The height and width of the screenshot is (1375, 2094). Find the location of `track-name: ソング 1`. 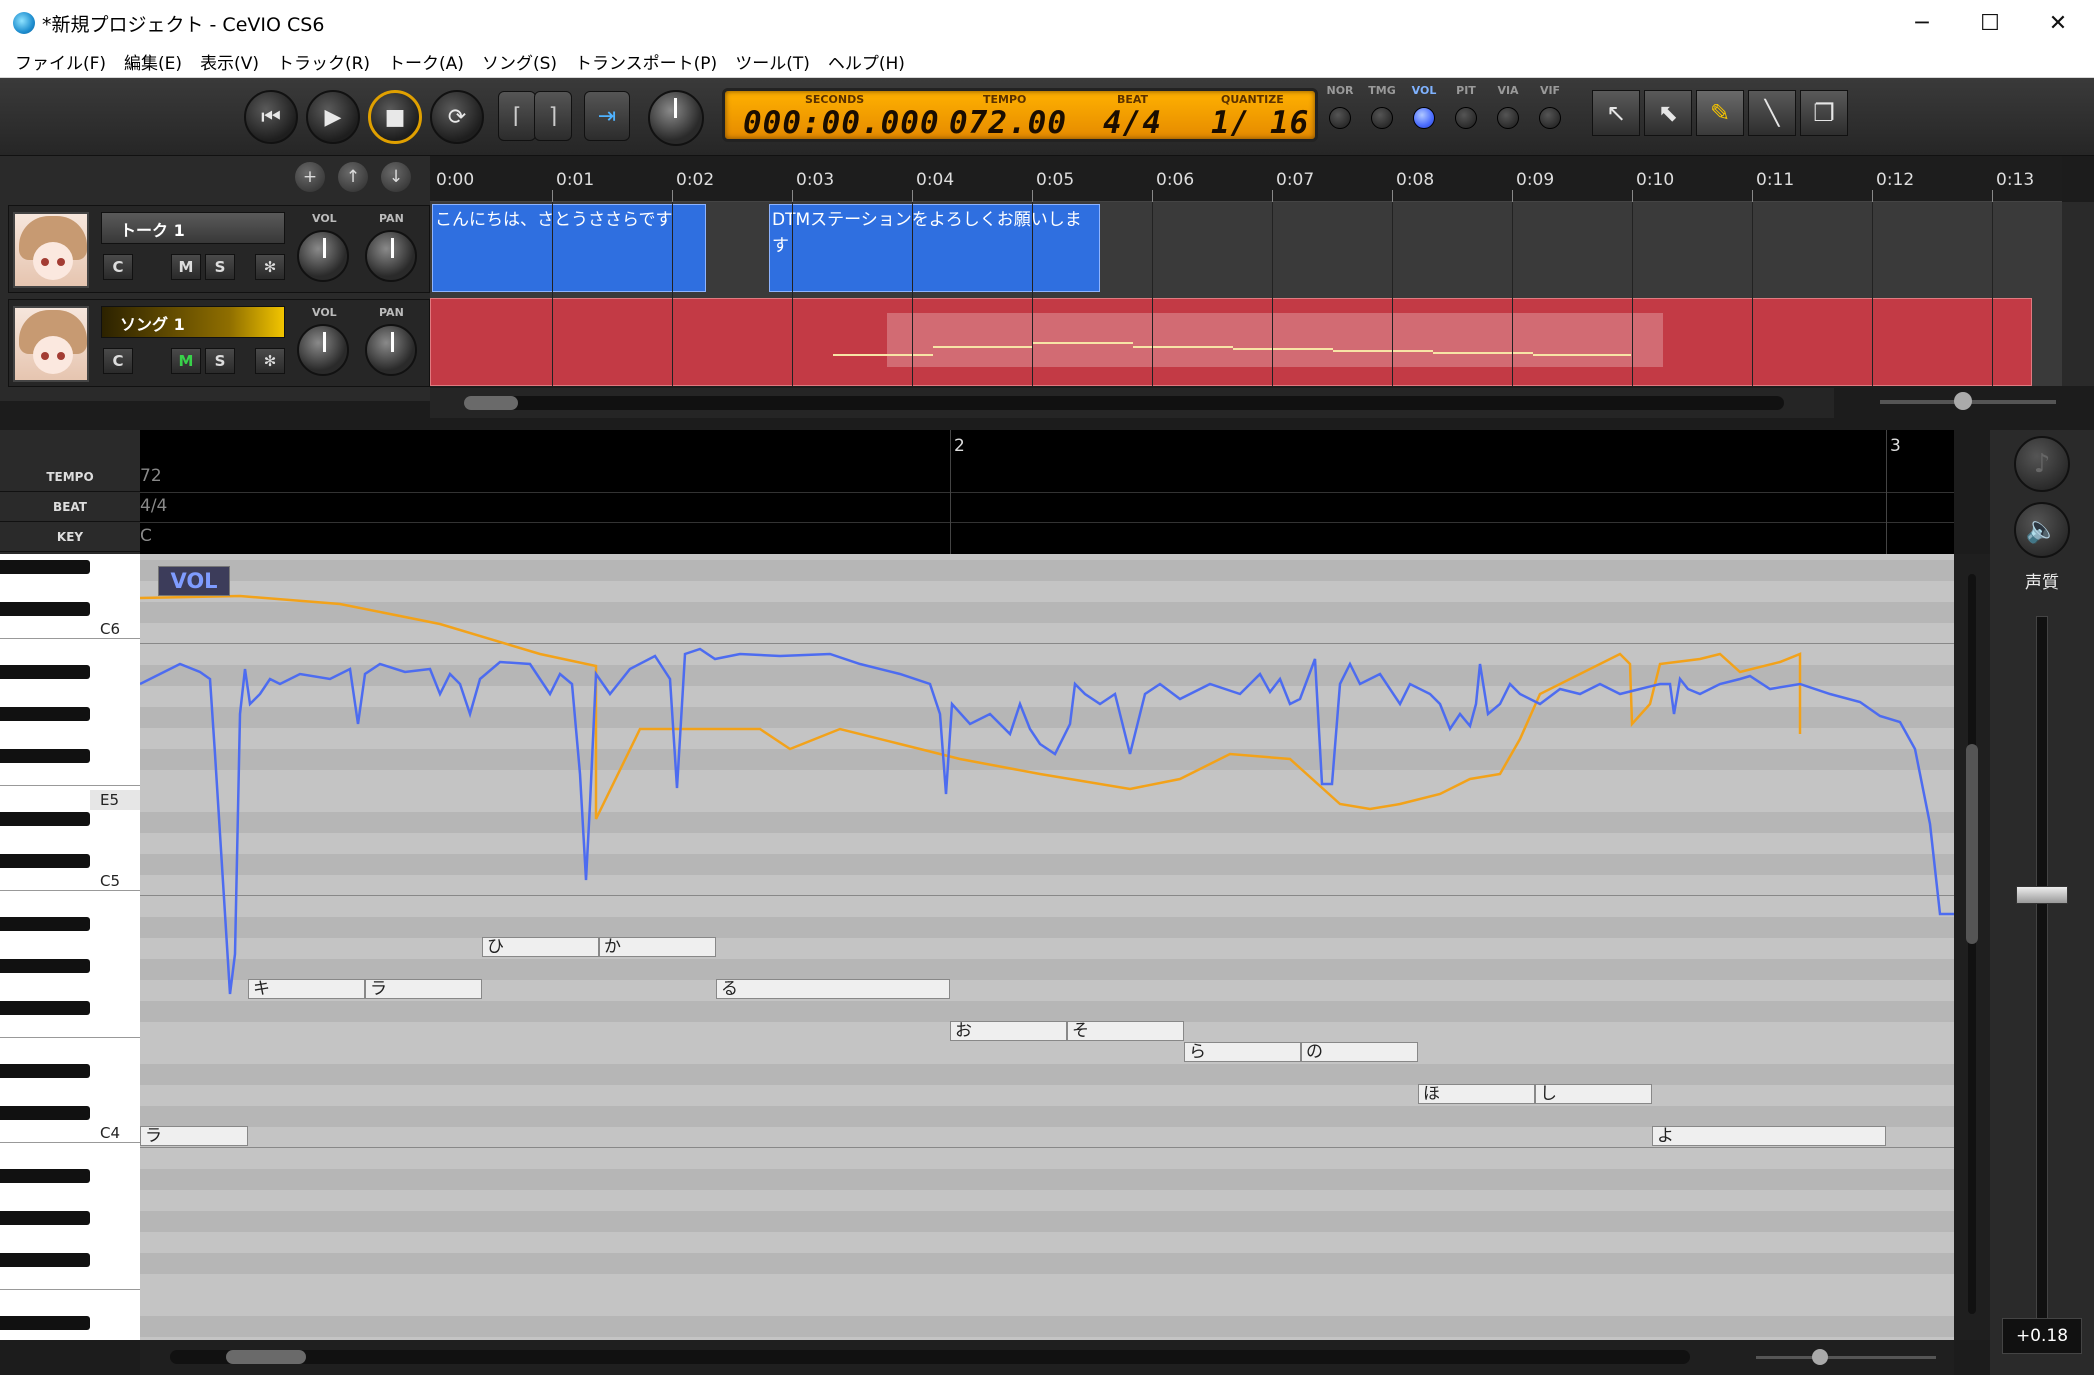

track-name: ソング 1 is located at coordinates (193, 322).